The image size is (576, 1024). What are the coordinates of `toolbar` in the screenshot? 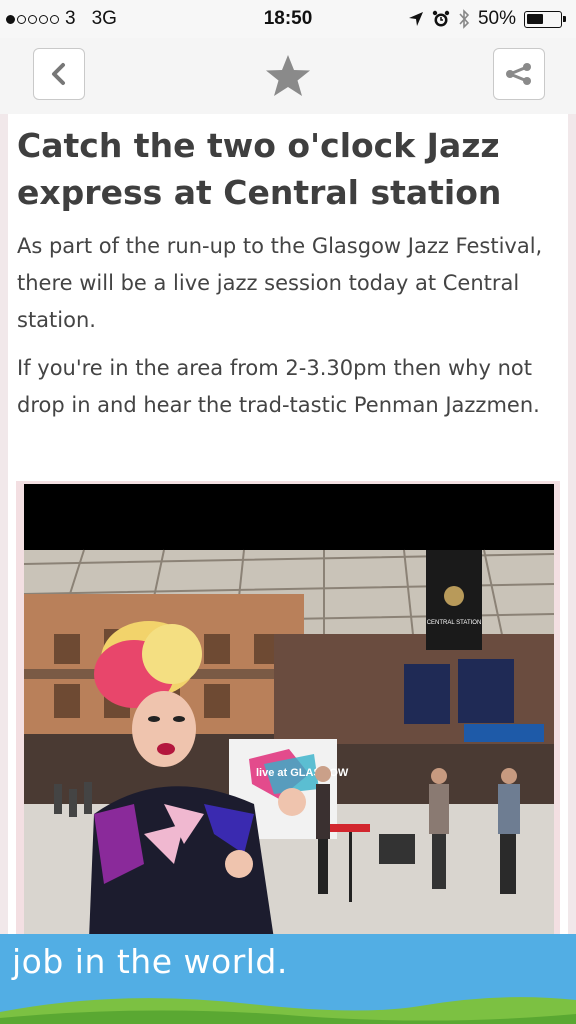 It's located at (288, 76).